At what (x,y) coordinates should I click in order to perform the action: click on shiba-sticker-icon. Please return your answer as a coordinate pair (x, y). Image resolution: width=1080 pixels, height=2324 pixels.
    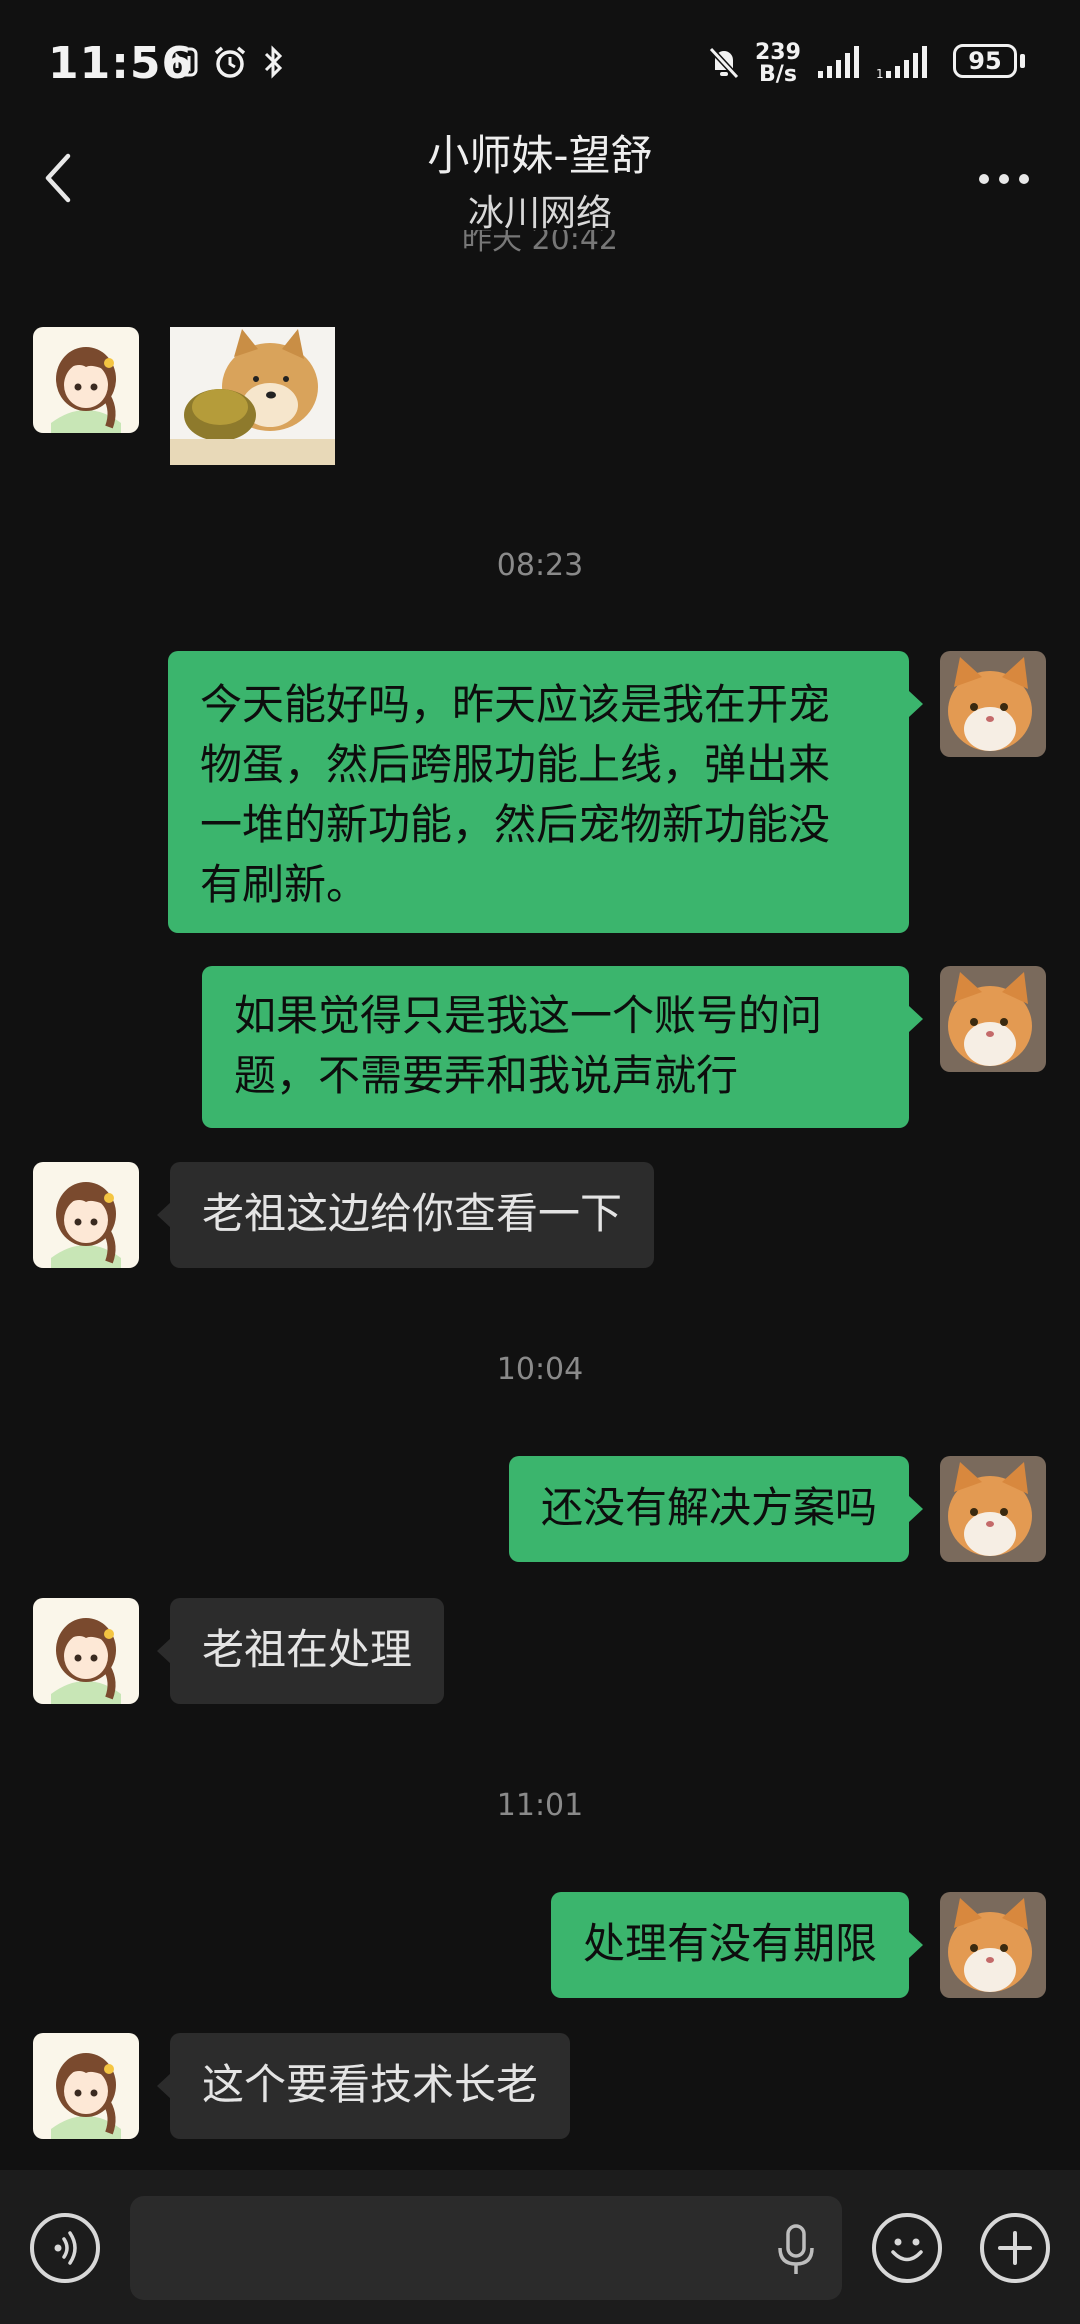
    Looking at the image, I should click on (252, 396).